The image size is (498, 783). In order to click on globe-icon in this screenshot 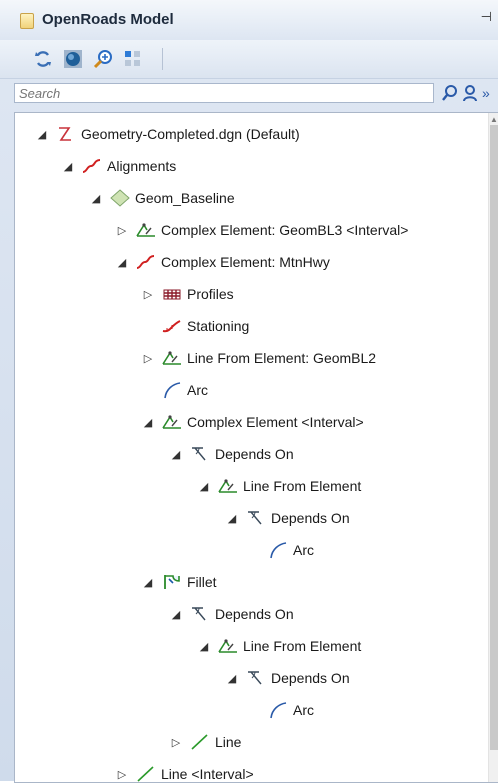, I will do `click(73, 59)`.